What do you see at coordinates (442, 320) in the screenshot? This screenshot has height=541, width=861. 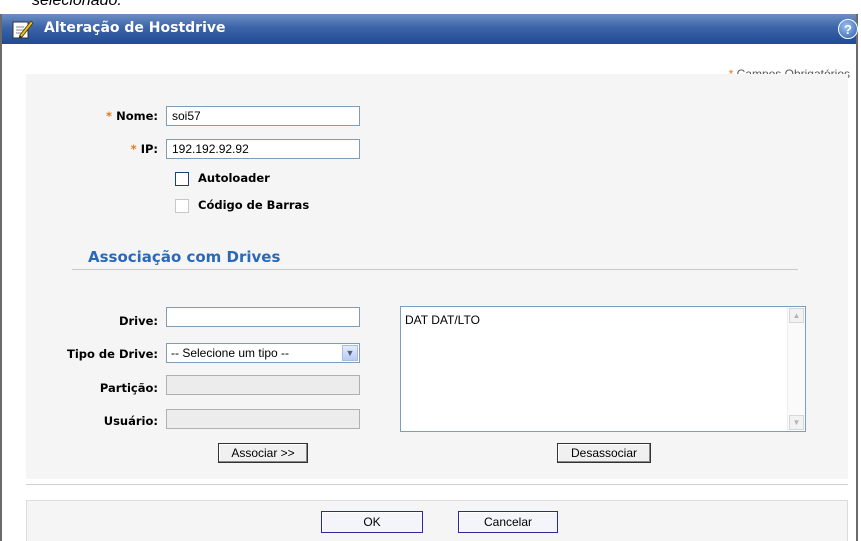 I see `list-item: DAT DAT/LTO` at bounding box center [442, 320].